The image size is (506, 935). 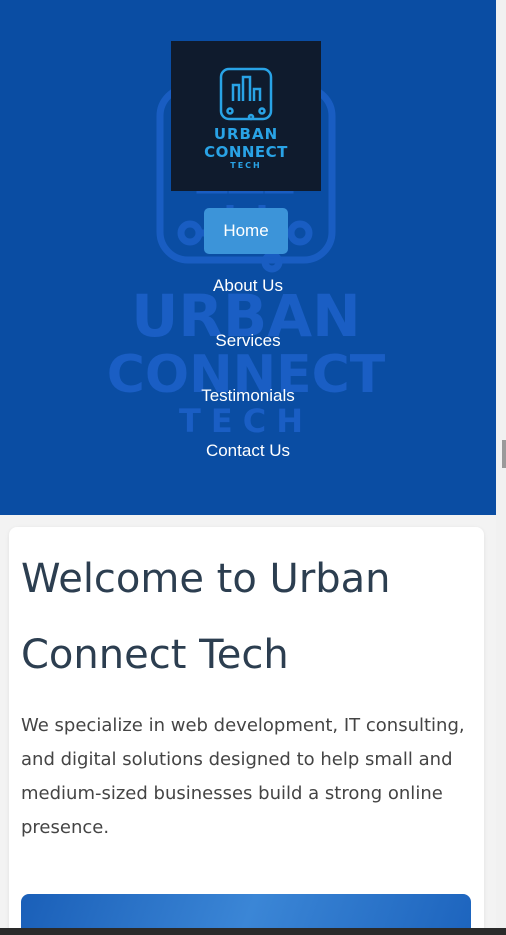 What do you see at coordinates (248, 341) in the screenshot?
I see `nav-link-services: Services` at bounding box center [248, 341].